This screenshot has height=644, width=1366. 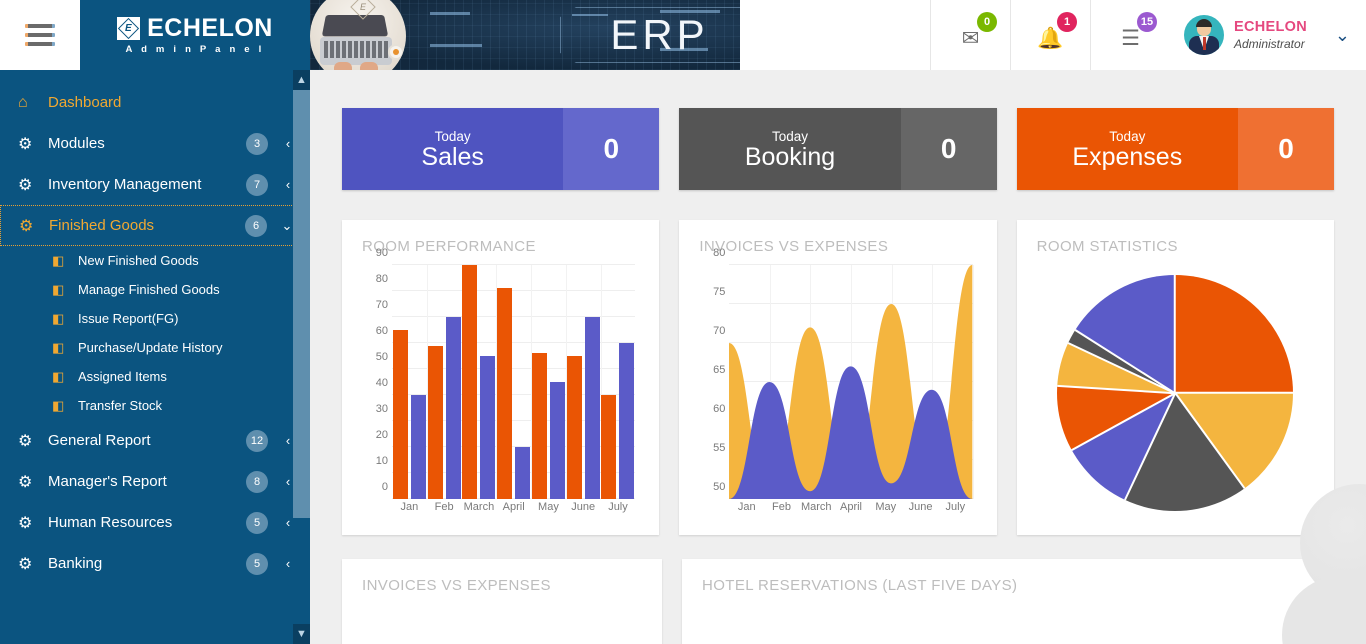 What do you see at coordinates (155, 563) in the screenshot?
I see `sidebar-item-banking: ⚙ Banking 5 ‹` at bounding box center [155, 563].